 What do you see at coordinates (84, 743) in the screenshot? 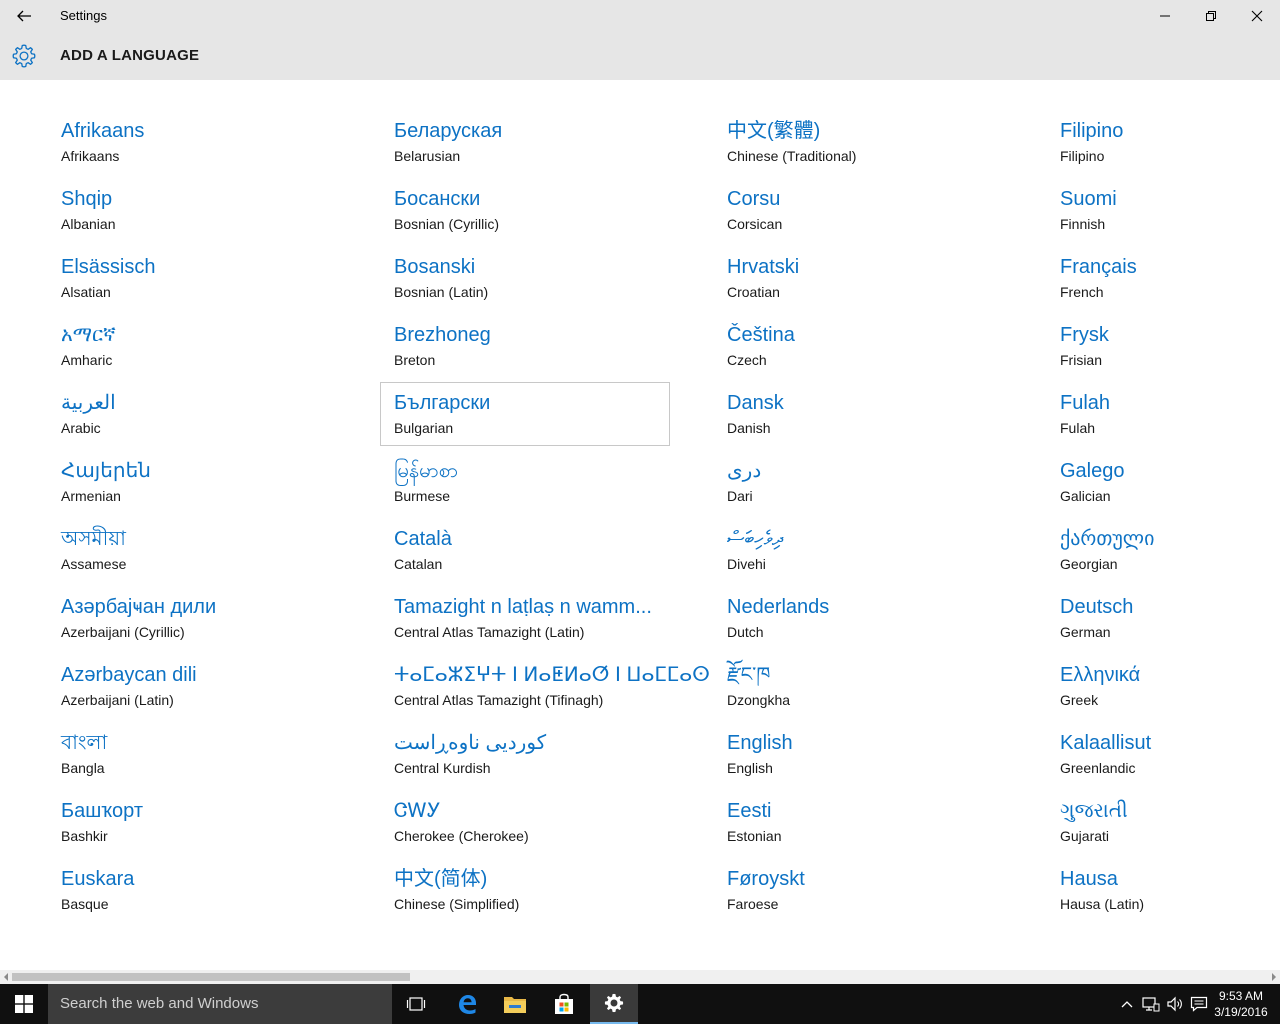
I see `language-native-name: বাংলা` at bounding box center [84, 743].